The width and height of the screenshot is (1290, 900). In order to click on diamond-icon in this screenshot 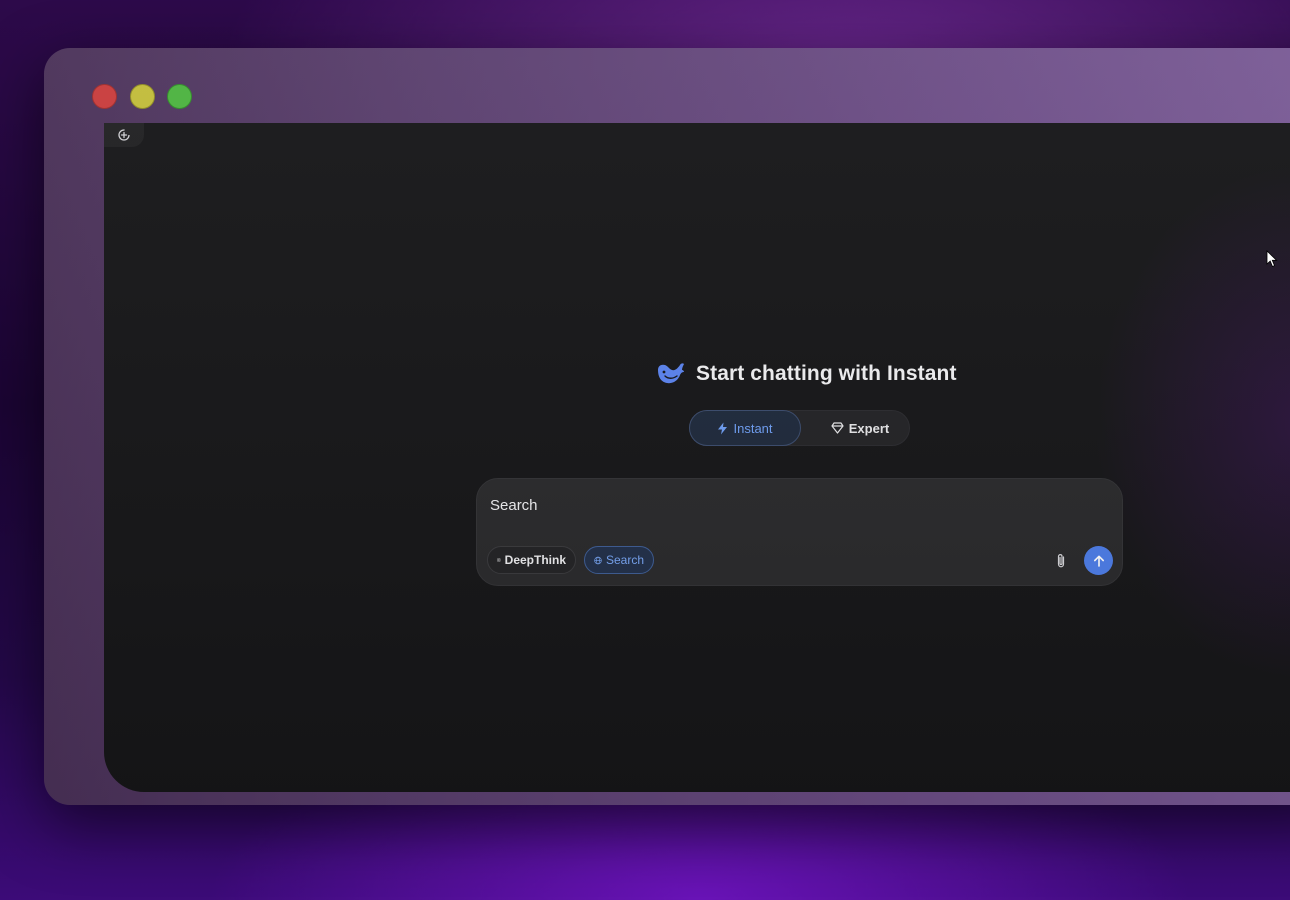, I will do `click(837, 428)`.